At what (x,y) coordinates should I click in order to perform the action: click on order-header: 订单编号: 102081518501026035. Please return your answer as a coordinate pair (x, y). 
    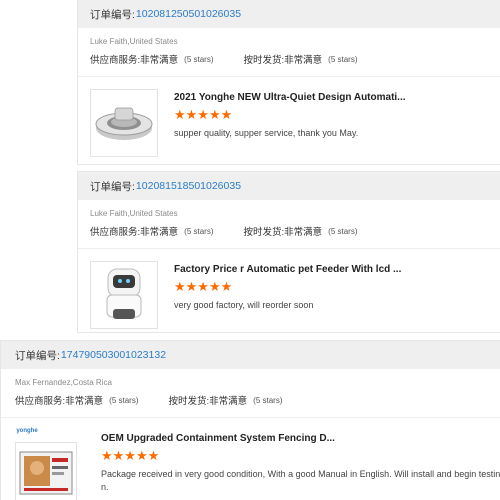
    Looking at the image, I should click on (289, 186).